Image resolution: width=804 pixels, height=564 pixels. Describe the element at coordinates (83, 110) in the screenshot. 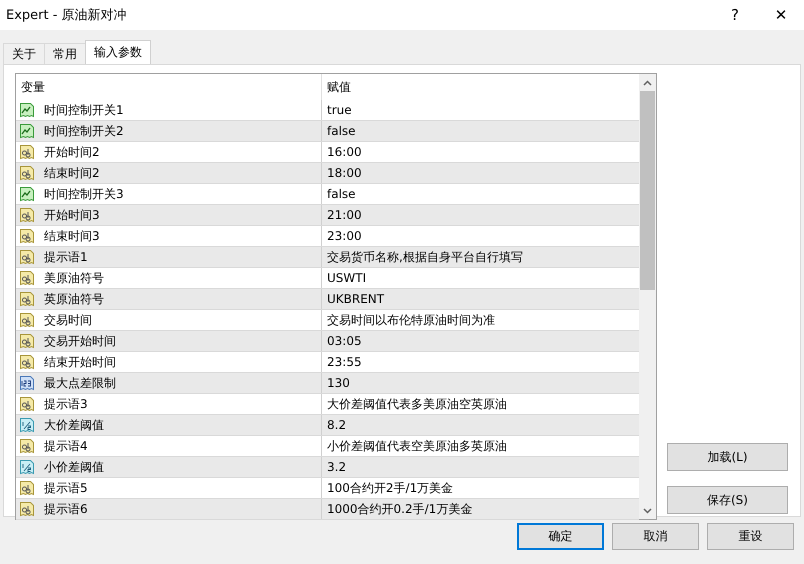

I see `variable-name: 时间控制开关1` at that location.